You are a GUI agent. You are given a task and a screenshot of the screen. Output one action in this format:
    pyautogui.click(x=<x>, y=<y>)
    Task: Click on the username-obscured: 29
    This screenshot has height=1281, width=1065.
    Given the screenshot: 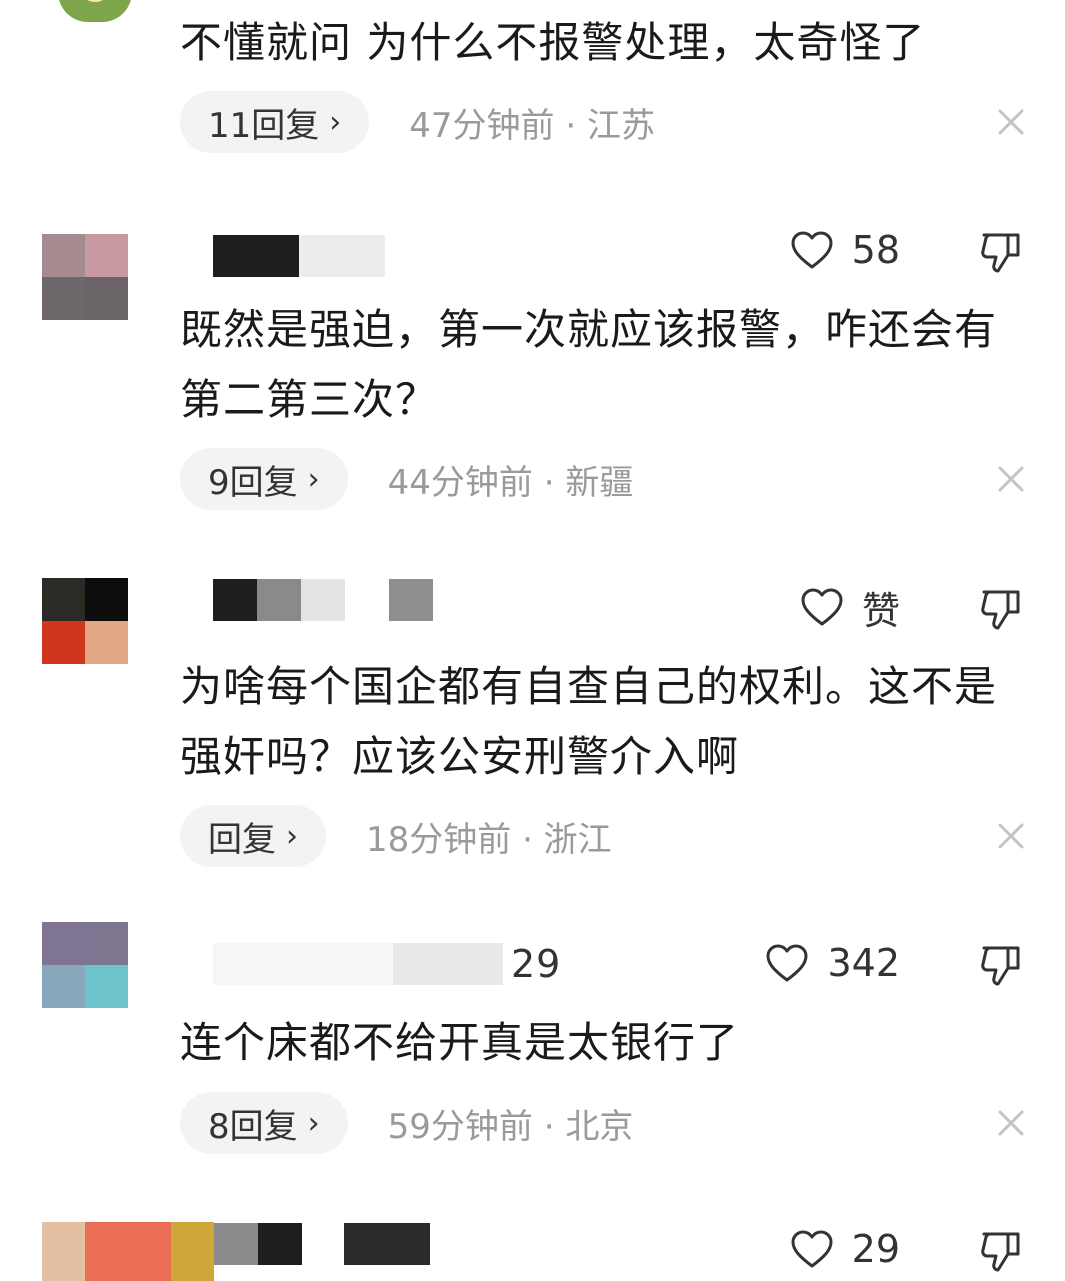 What is the action you would take?
    pyautogui.click(x=387, y=964)
    